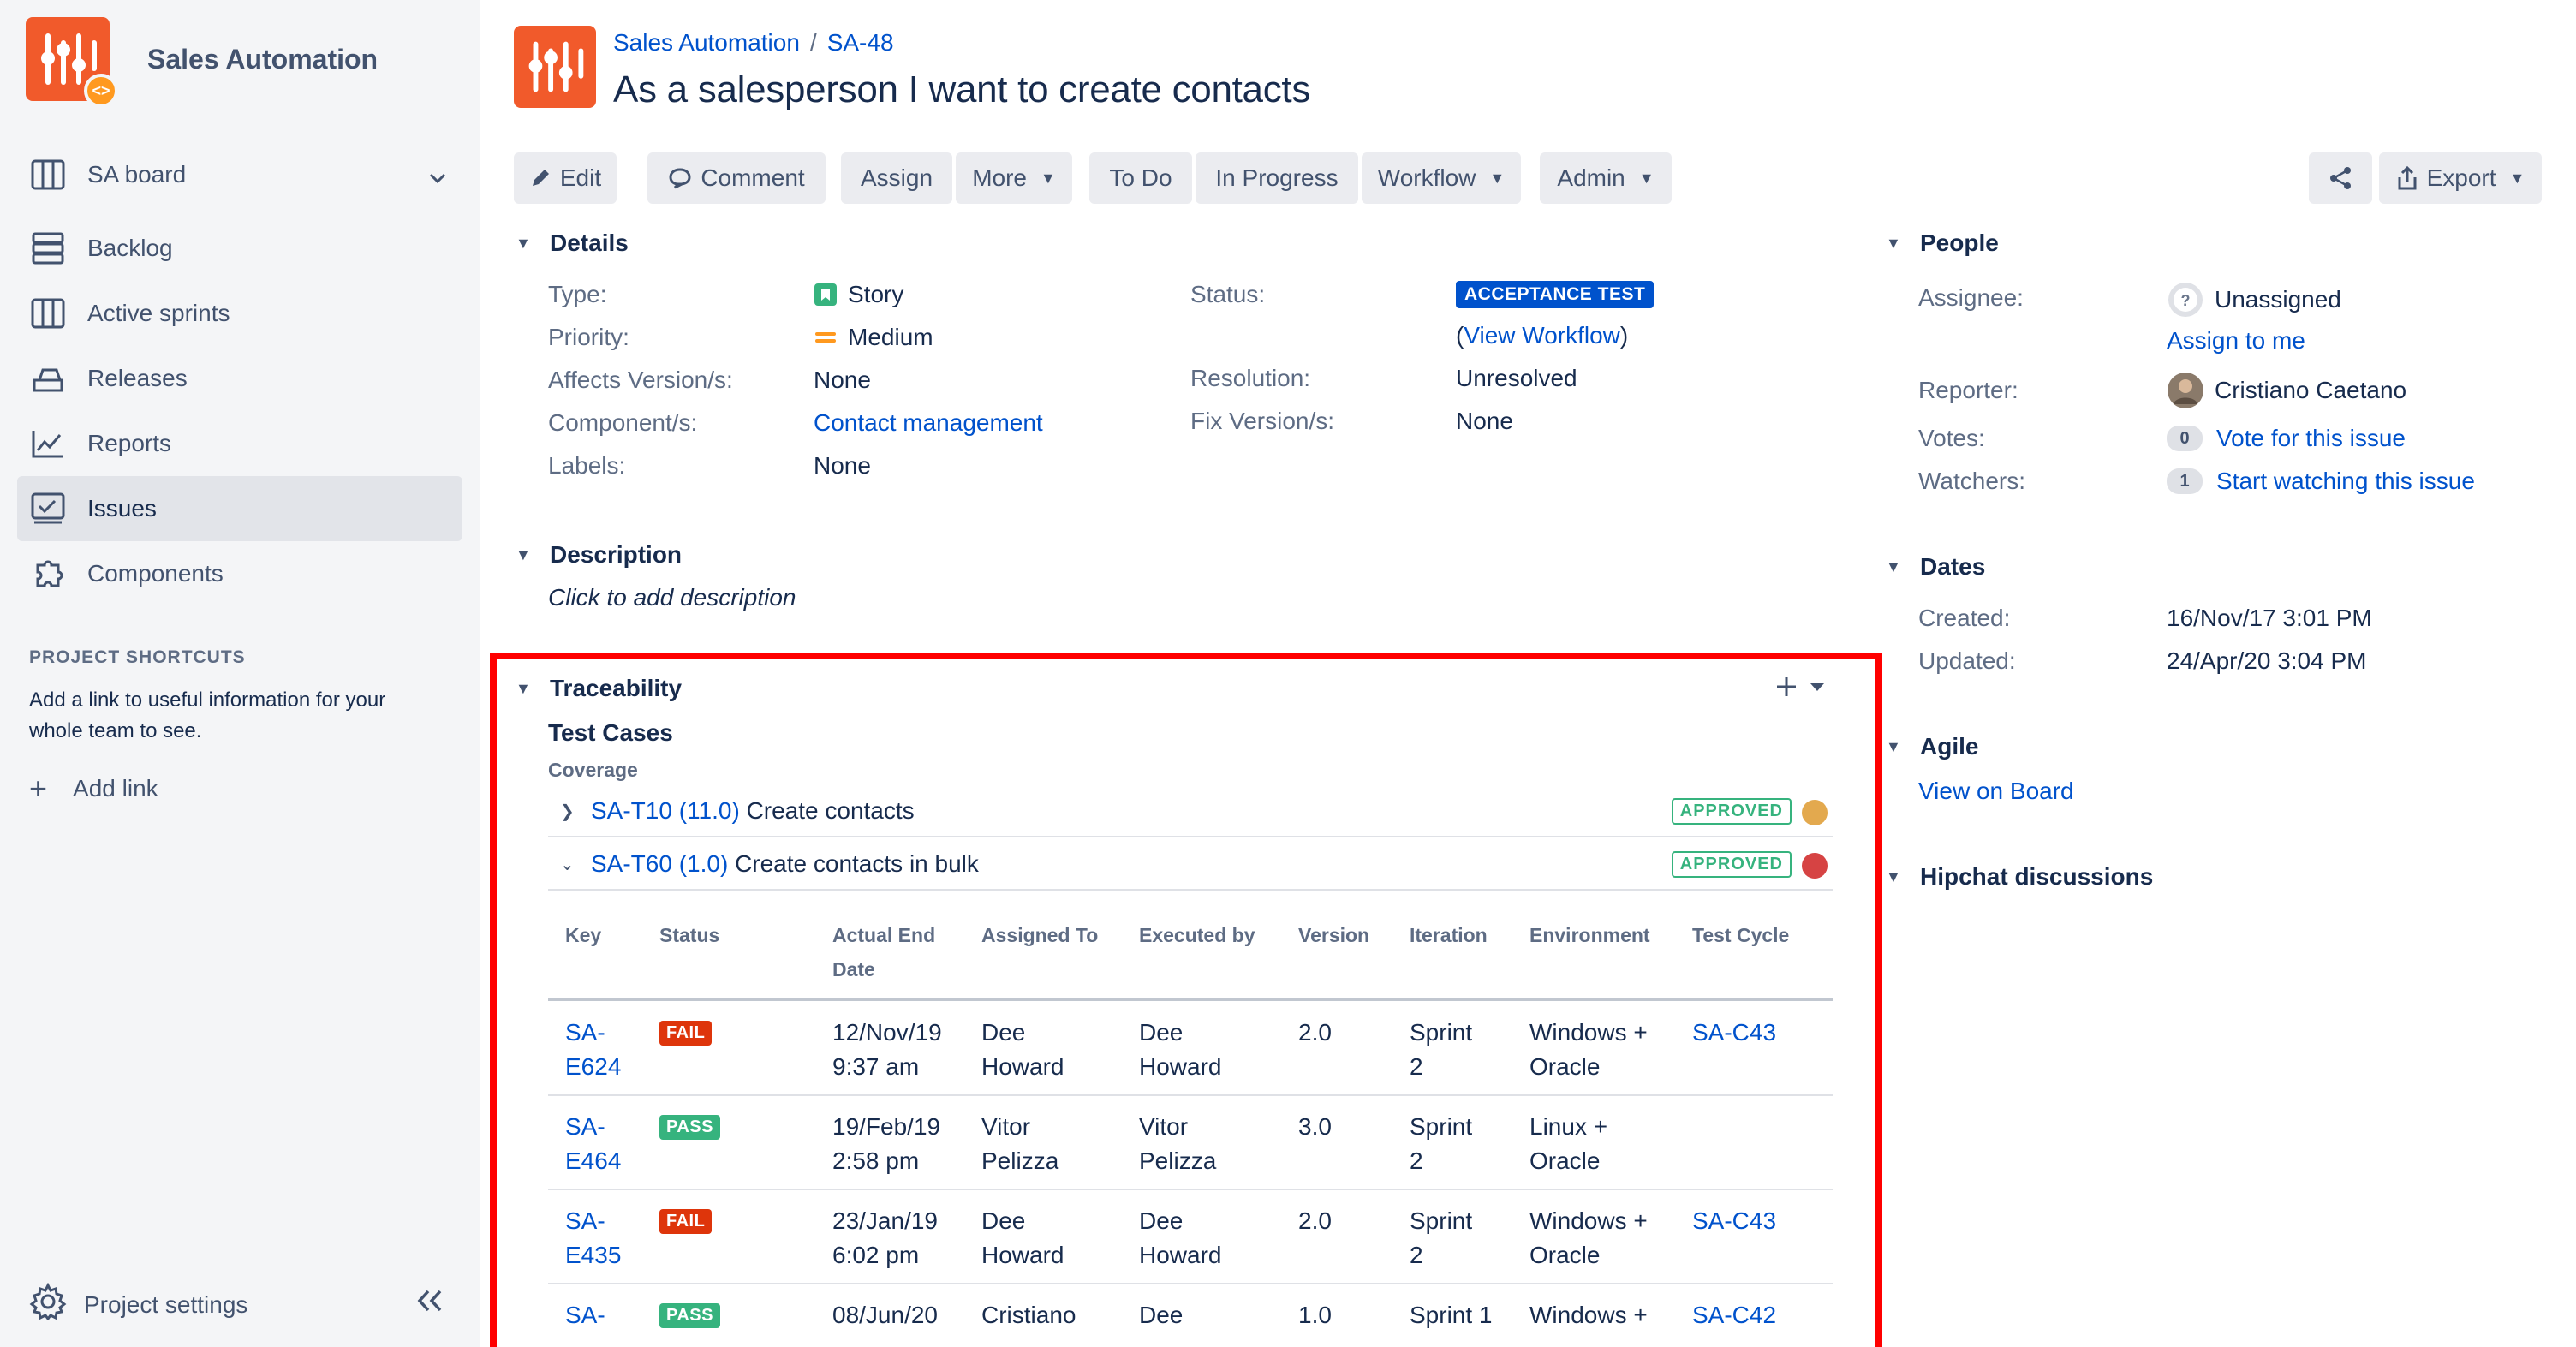  What do you see at coordinates (159, 313) in the screenshot?
I see `sidebar-item-label: Active sprints` at bounding box center [159, 313].